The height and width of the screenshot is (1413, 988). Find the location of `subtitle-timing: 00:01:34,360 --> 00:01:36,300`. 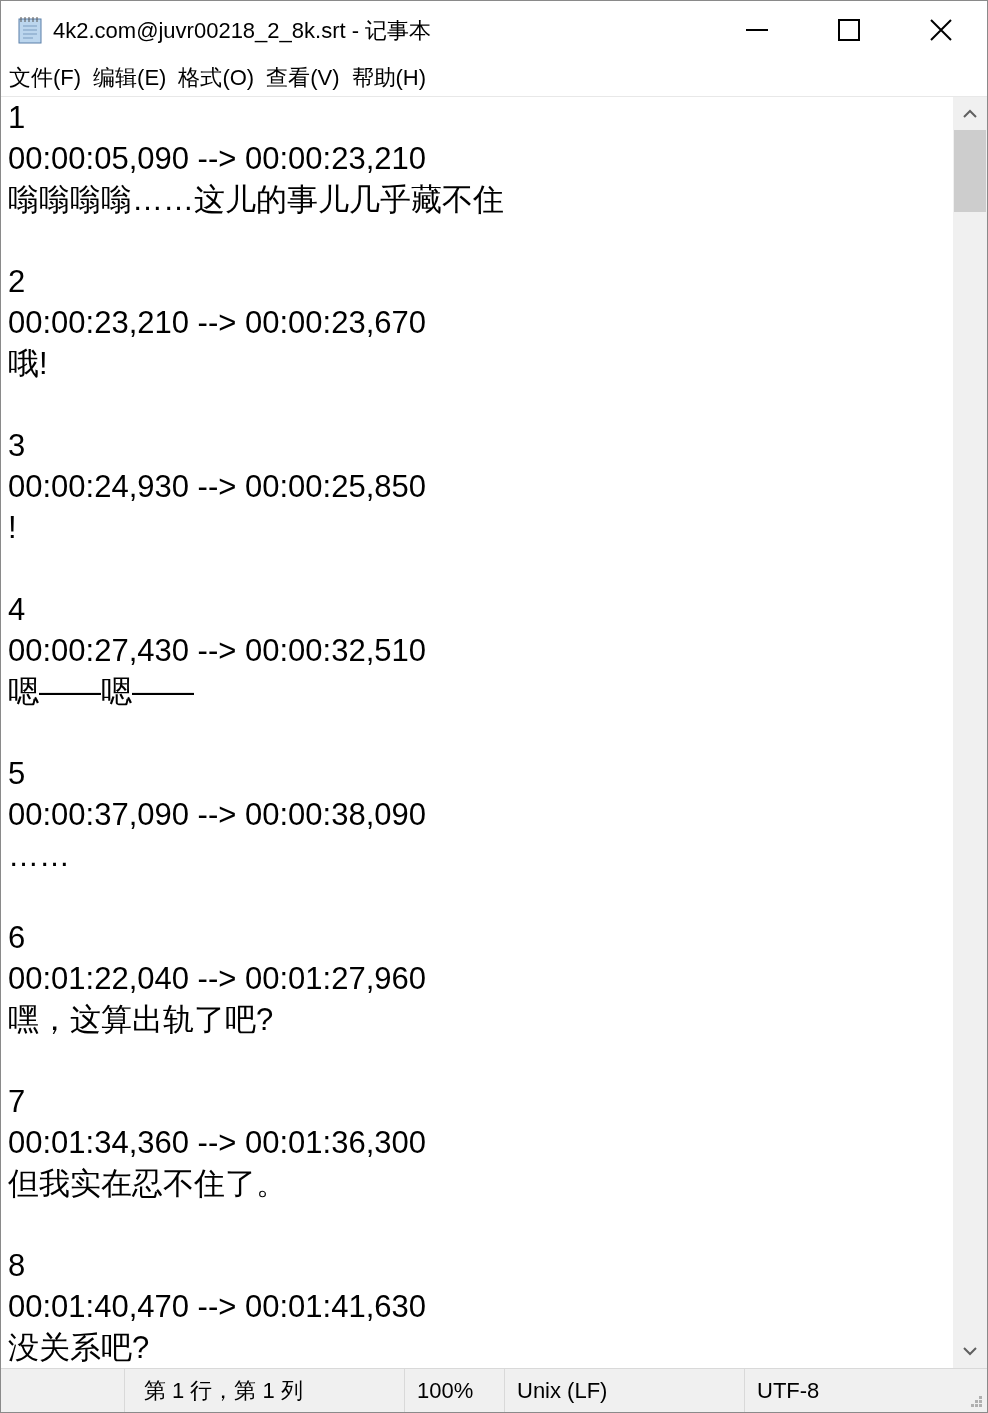

subtitle-timing: 00:01:34,360 --> 00:01:36,300 is located at coordinates (217, 1142).